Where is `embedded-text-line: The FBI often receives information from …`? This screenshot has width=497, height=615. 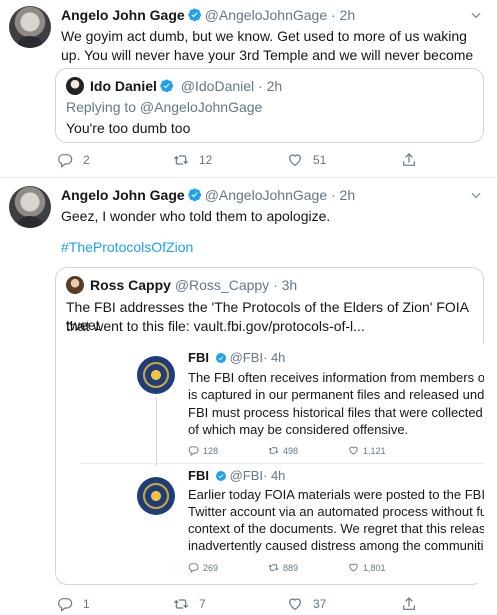 embedded-text-line: The FBI often receives information from … is located at coordinates (336, 377).